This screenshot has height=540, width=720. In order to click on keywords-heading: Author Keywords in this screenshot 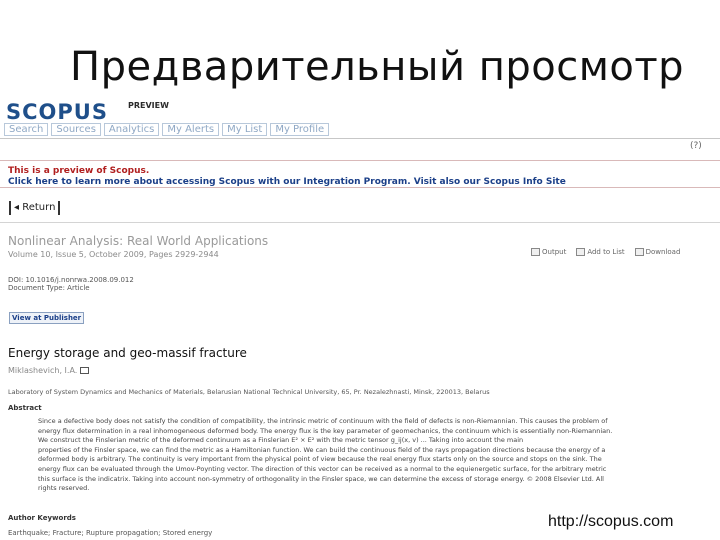, I will do `click(42, 518)`.